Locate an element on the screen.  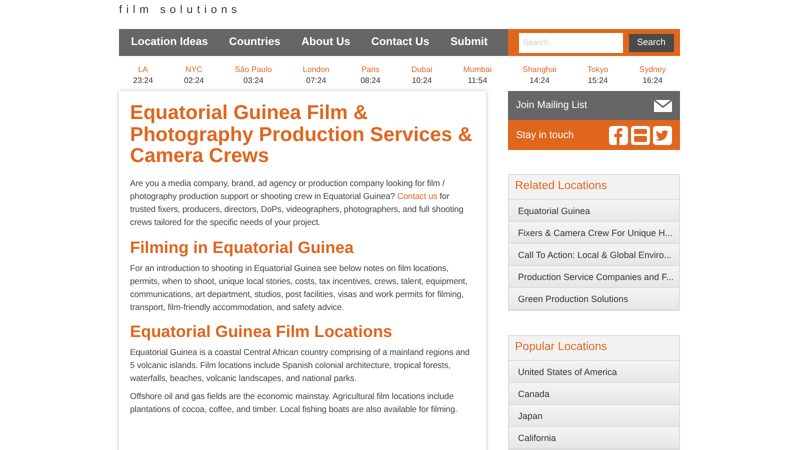
city-name: London is located at coordinates (316, 69).